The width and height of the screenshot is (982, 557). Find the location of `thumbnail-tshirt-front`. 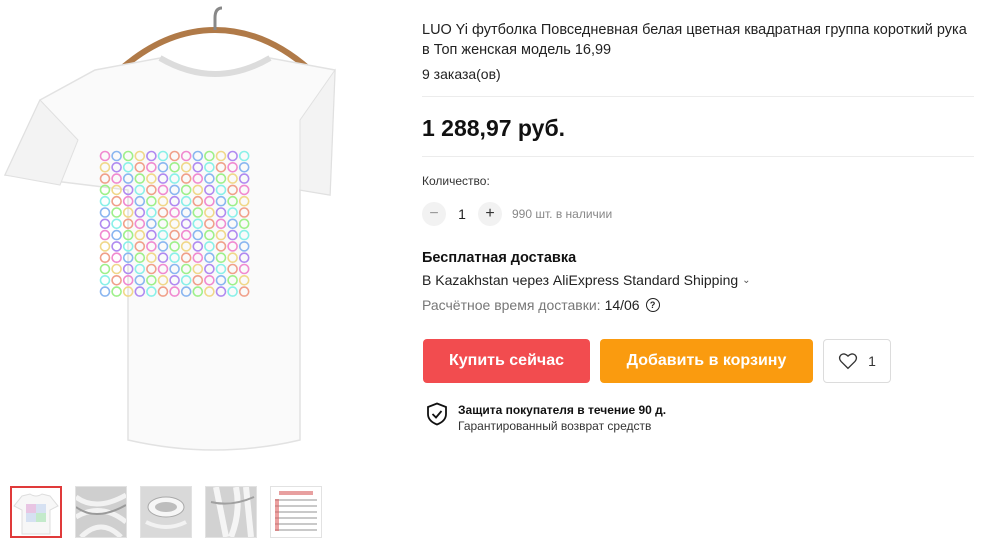

thumbnail-tshirt-front is located at coordinates (36, 512).